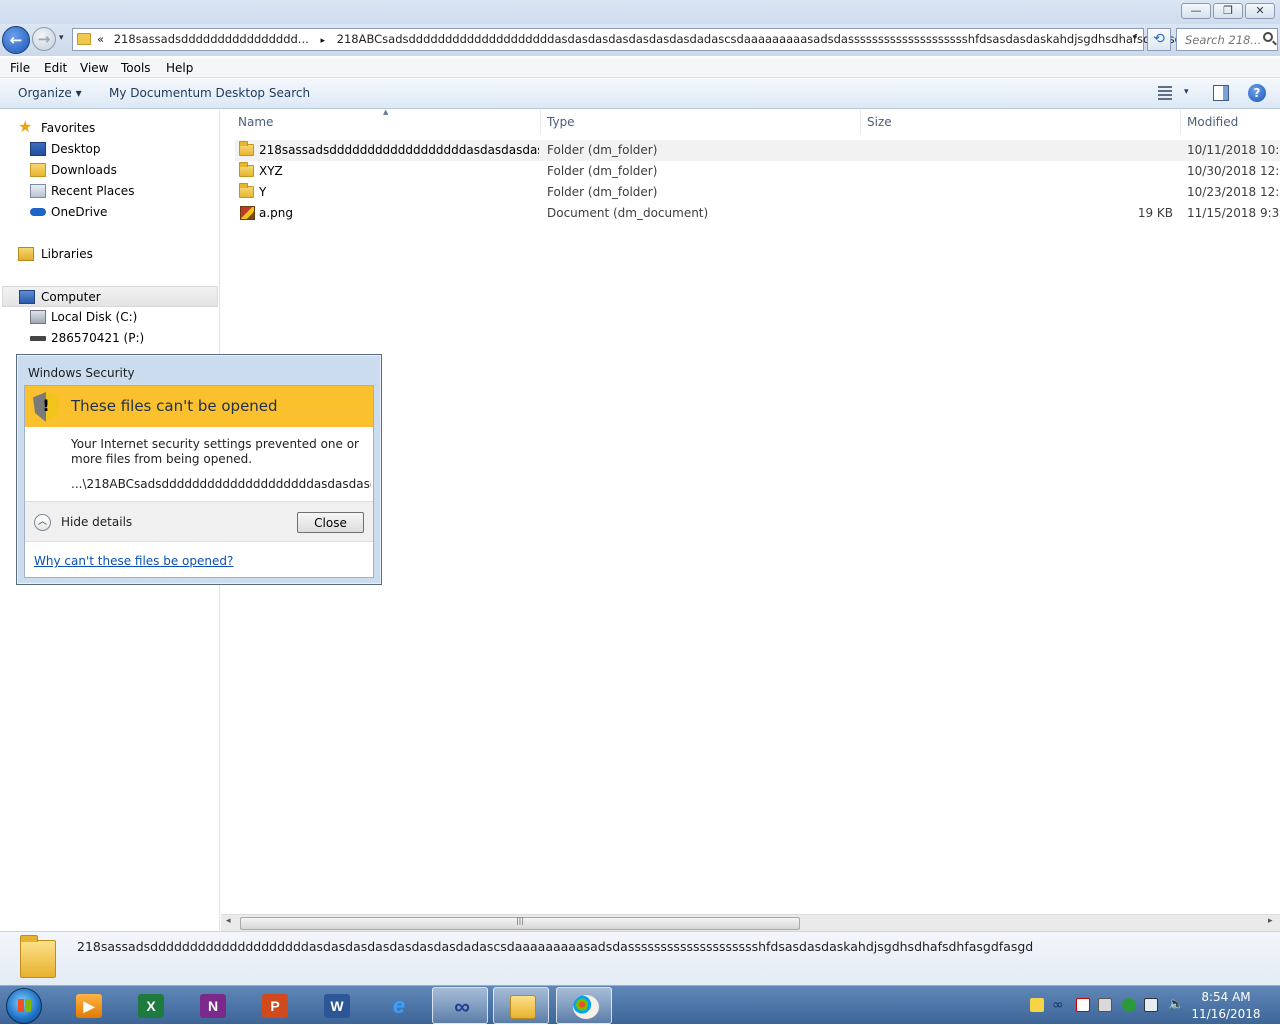 This screenshot has width=1280, height=1025. Describe the element at coordinates (879, 122) in the screenshot. I see `column-header-size: Size` at that location.